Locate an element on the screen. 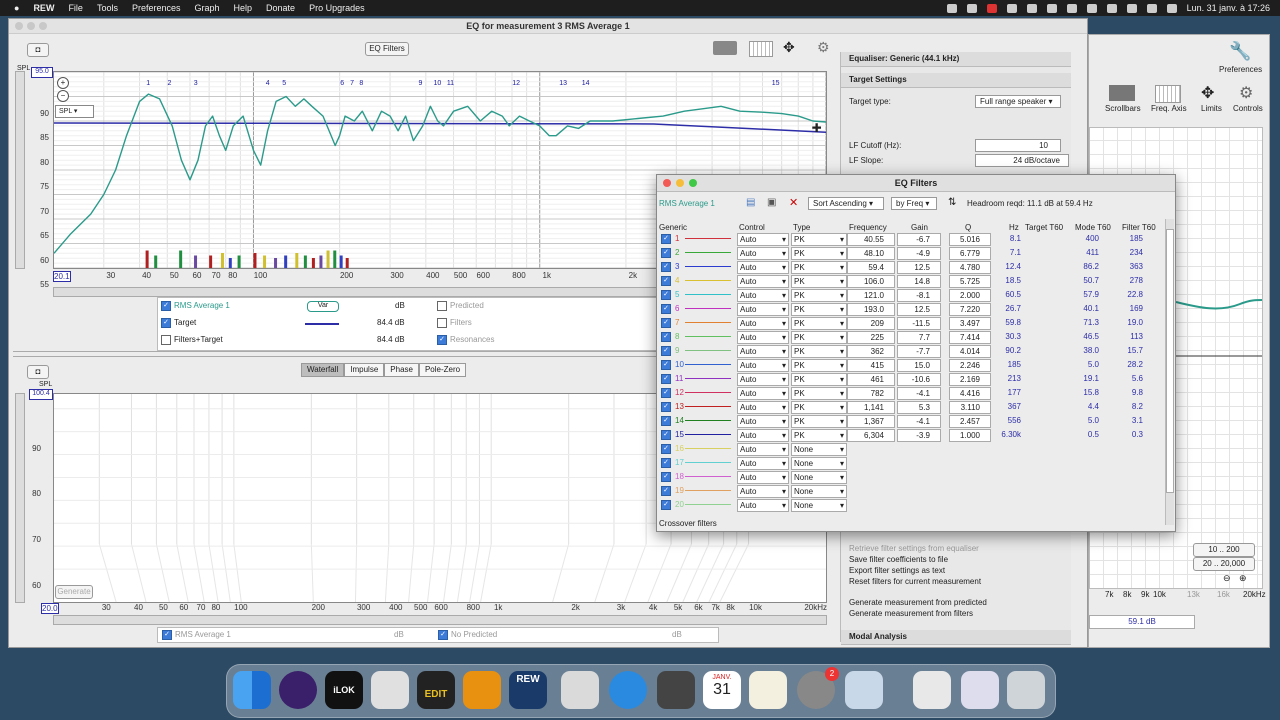 Image resolution: width=1280 pixels, height=720 pixels. minimize-icon is located at coordinates (31, 26).